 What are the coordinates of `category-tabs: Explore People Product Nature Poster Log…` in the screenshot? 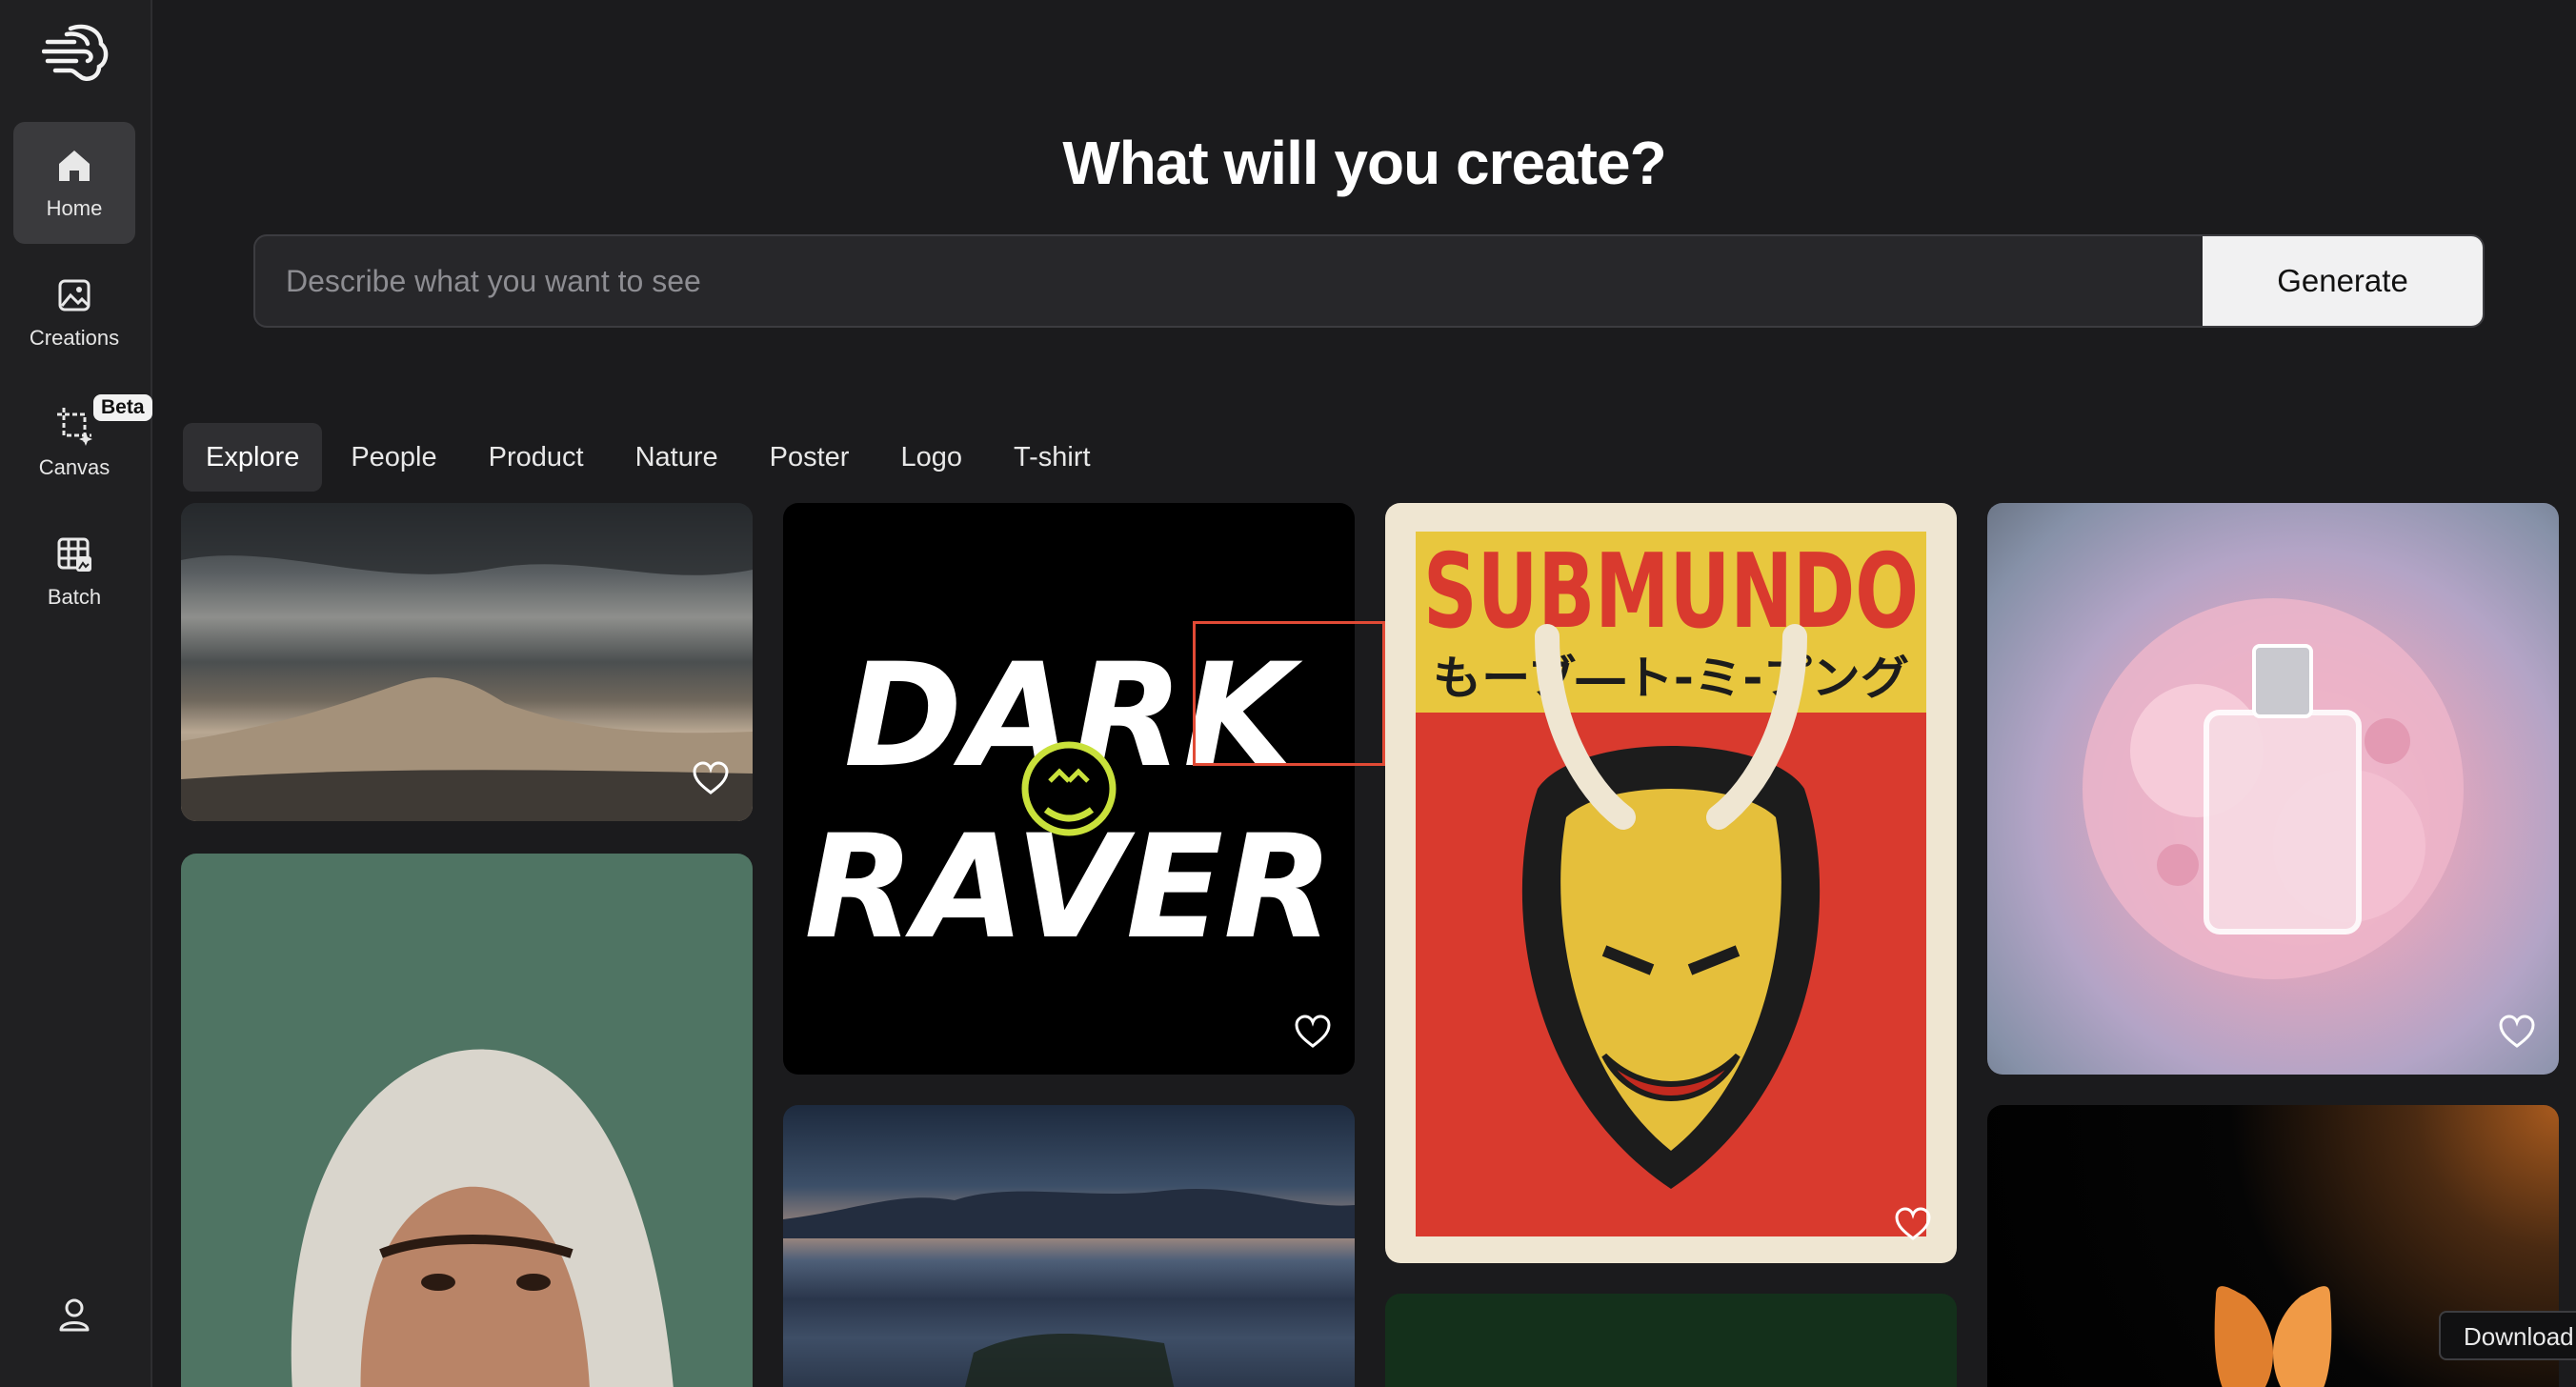 It's located at (649, 457).